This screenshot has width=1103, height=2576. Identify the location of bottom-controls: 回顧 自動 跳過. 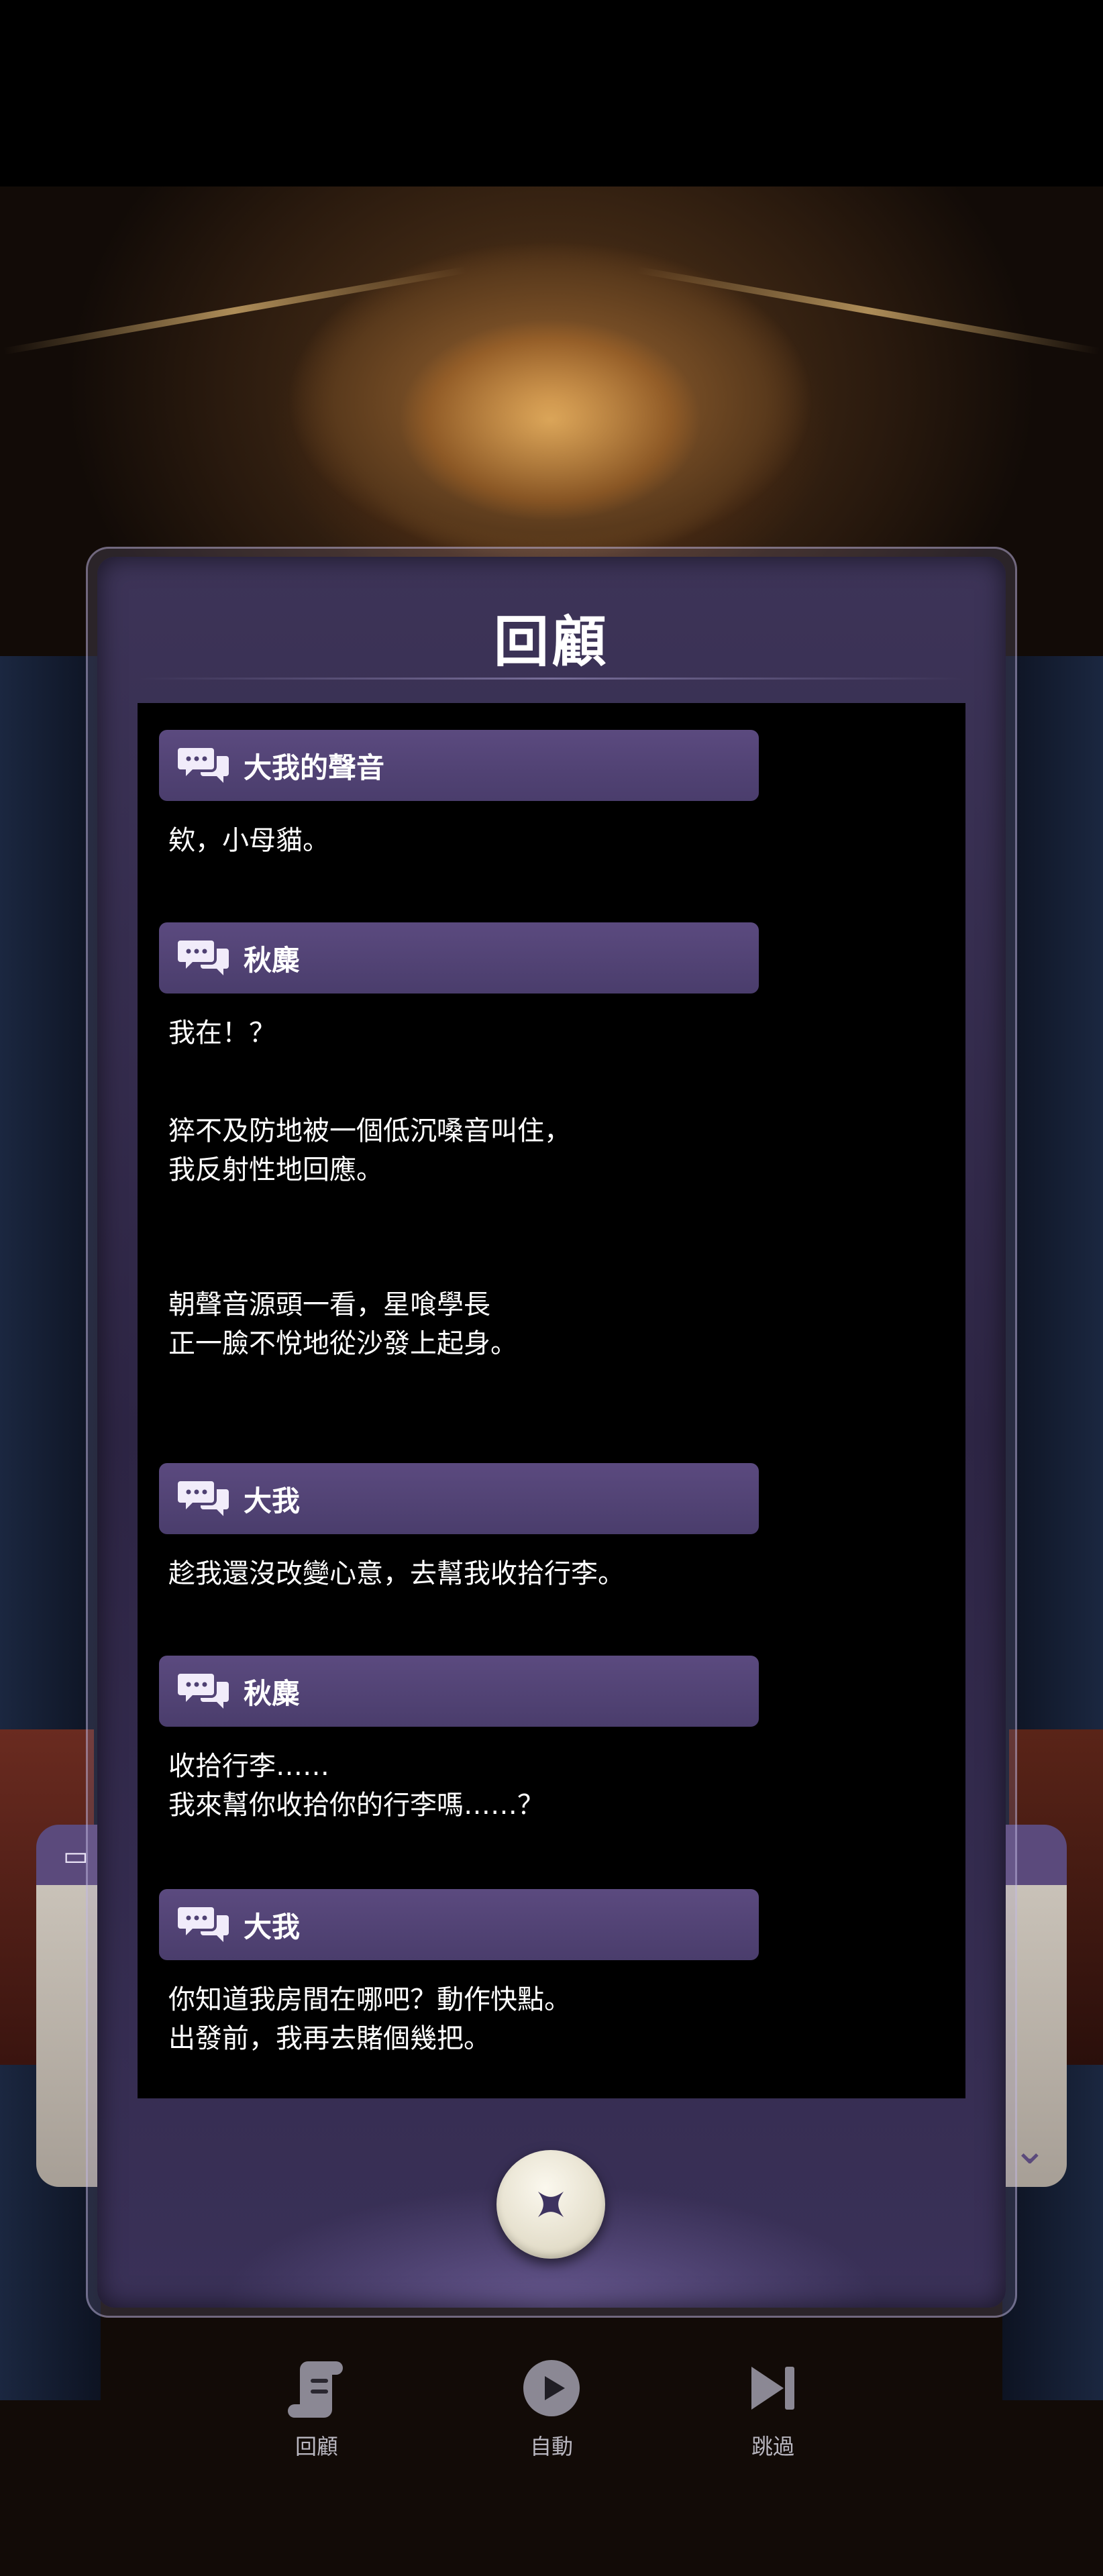
(551, 2428).